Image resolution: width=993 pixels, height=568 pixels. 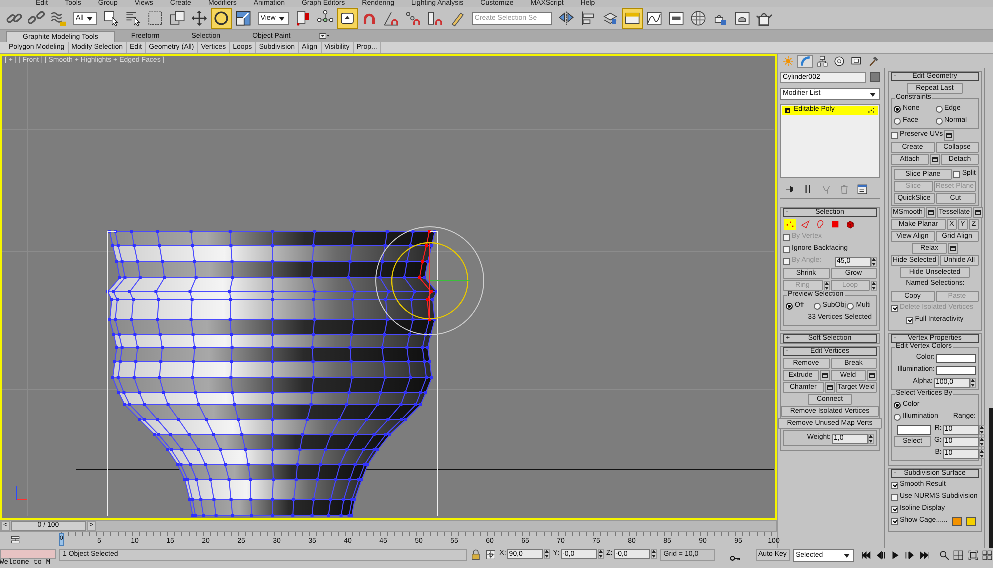 I want to click on angle-magnet-icon, so click(x=391, y=18).